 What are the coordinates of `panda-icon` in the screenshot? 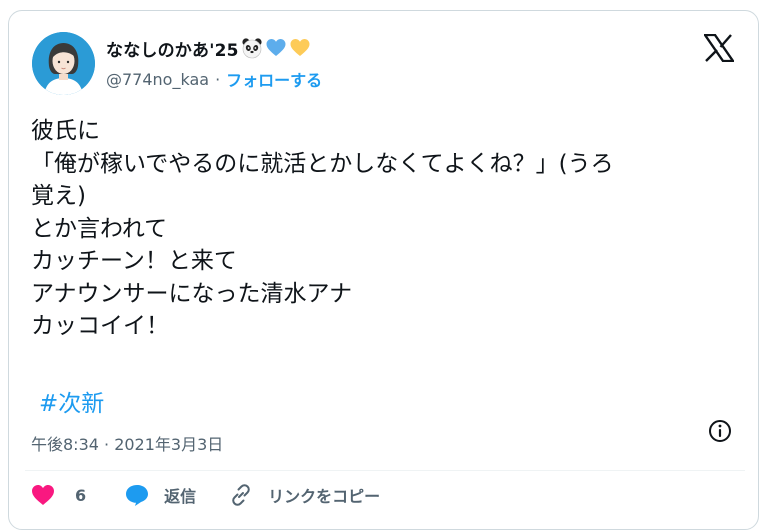 It's located at (252, 48).